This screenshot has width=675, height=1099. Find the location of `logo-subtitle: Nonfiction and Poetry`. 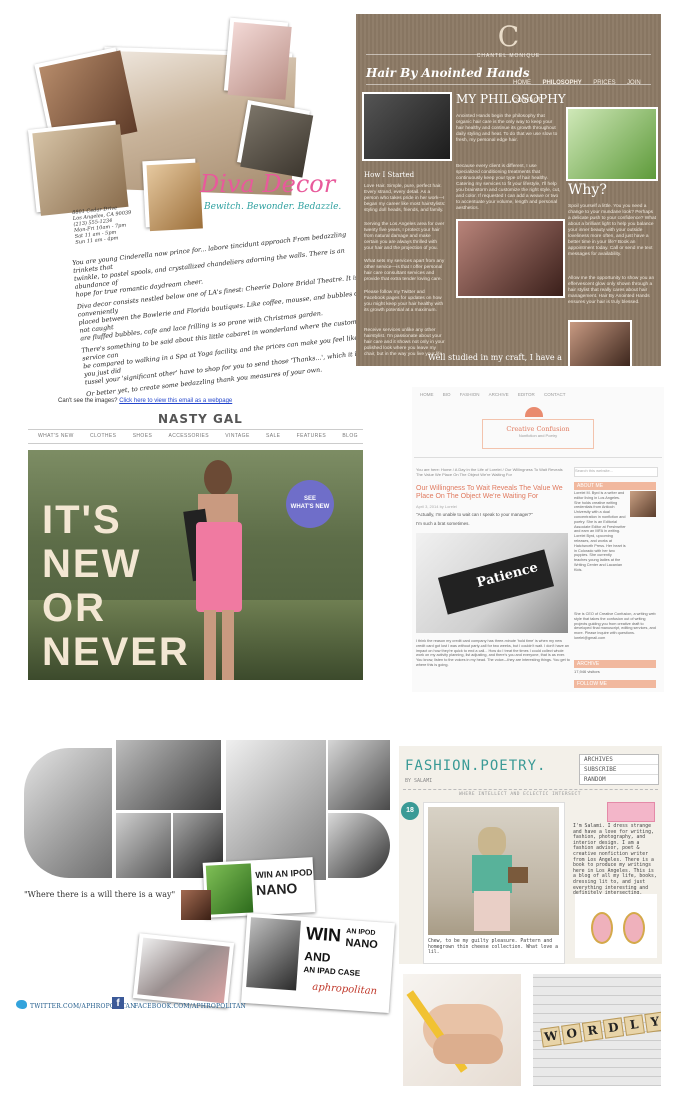

logo-subtitle: Nonfiction and Poetry is located at coordinates (538, 435).